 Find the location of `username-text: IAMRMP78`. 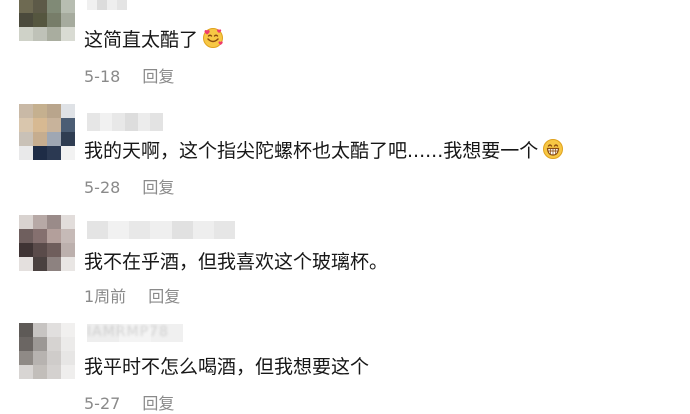

username-text: IAMRMP78 is located at coordinates (128, 332).